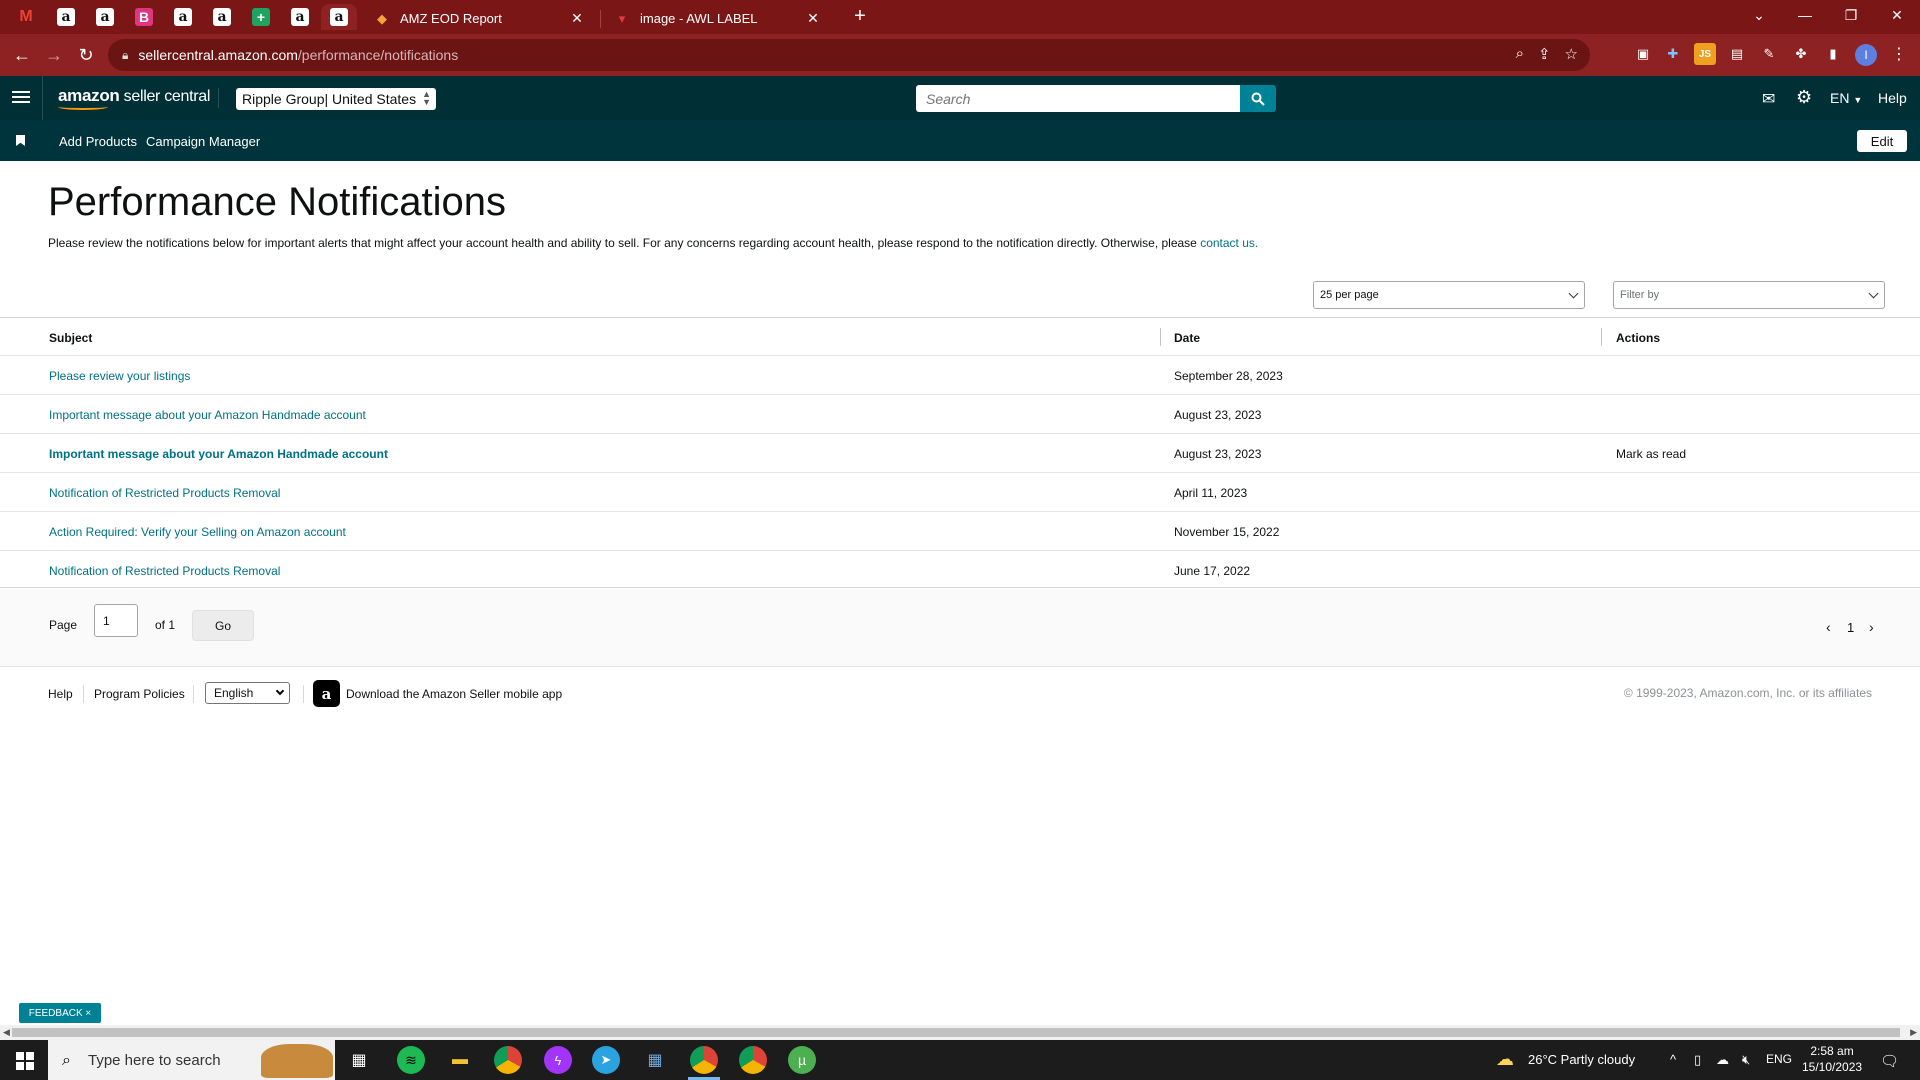 This screenshot has width=1920, height=1080. What do you see at coordinates (1229, 243) in the screenshot?
I see `contact-us-link: contact us.` at bounding box center [1229, 243].